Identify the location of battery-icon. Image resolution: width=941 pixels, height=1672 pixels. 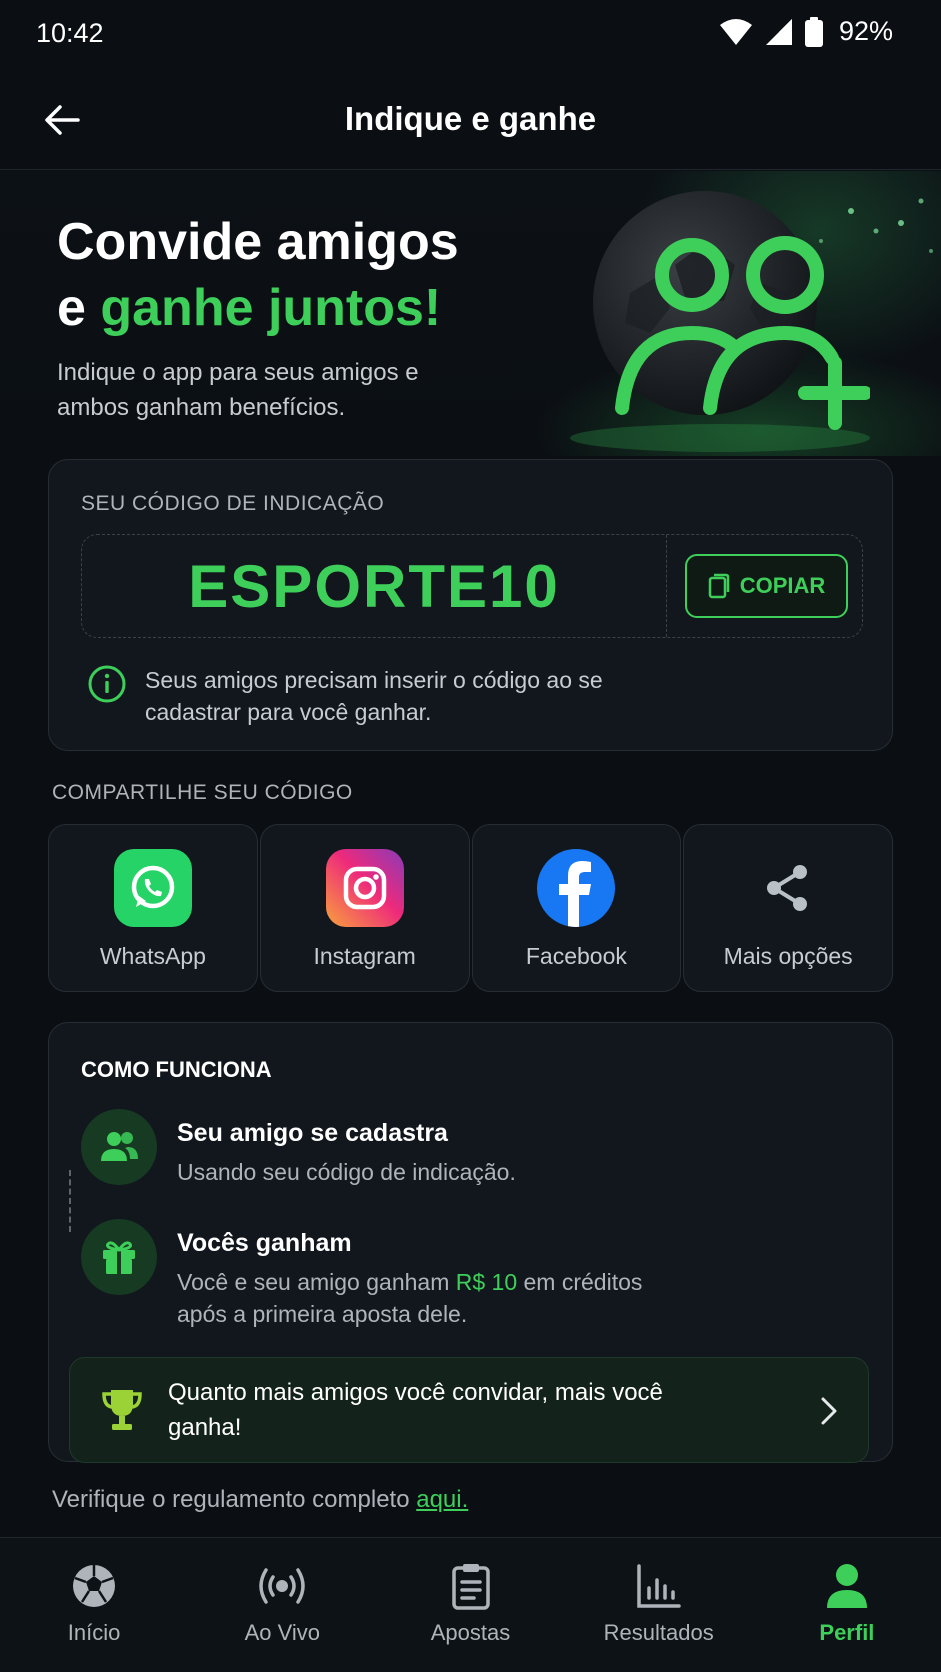
(813, 31).